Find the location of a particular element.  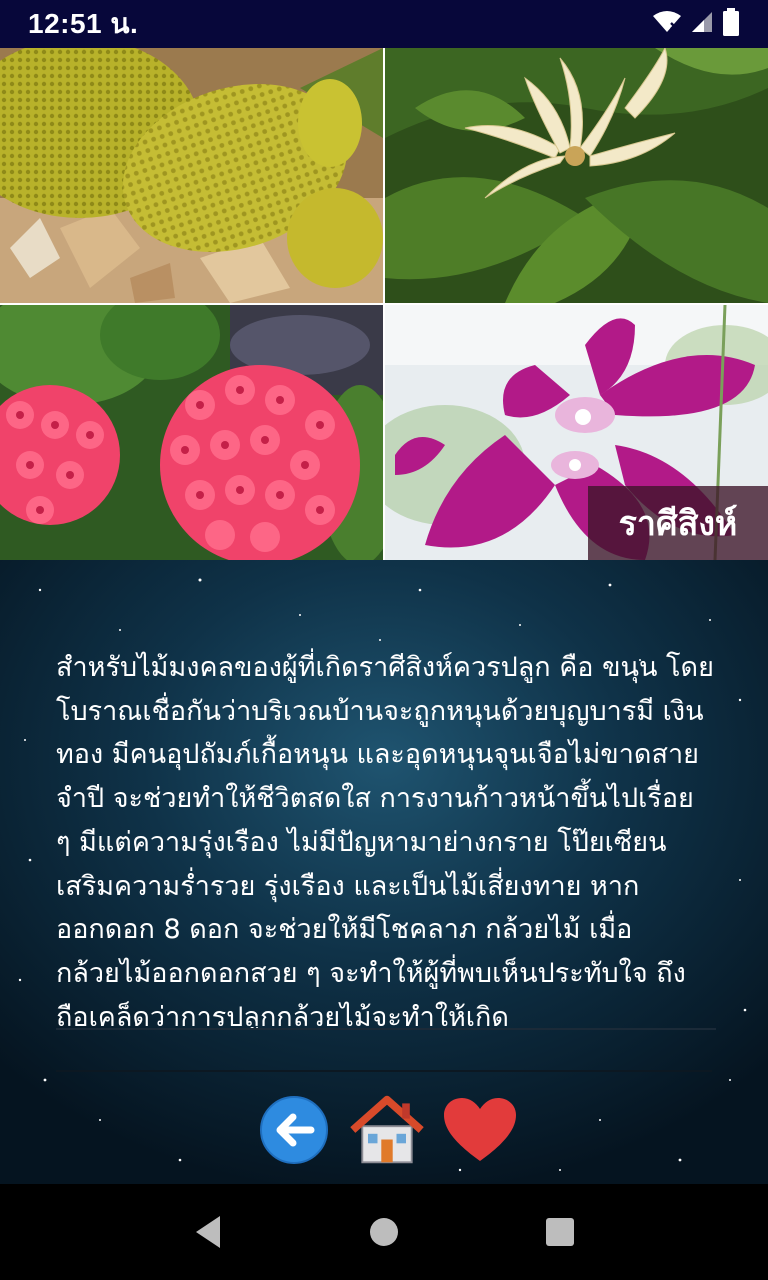

status-bar: 12:51 น. is located at coordinates (384, 24).